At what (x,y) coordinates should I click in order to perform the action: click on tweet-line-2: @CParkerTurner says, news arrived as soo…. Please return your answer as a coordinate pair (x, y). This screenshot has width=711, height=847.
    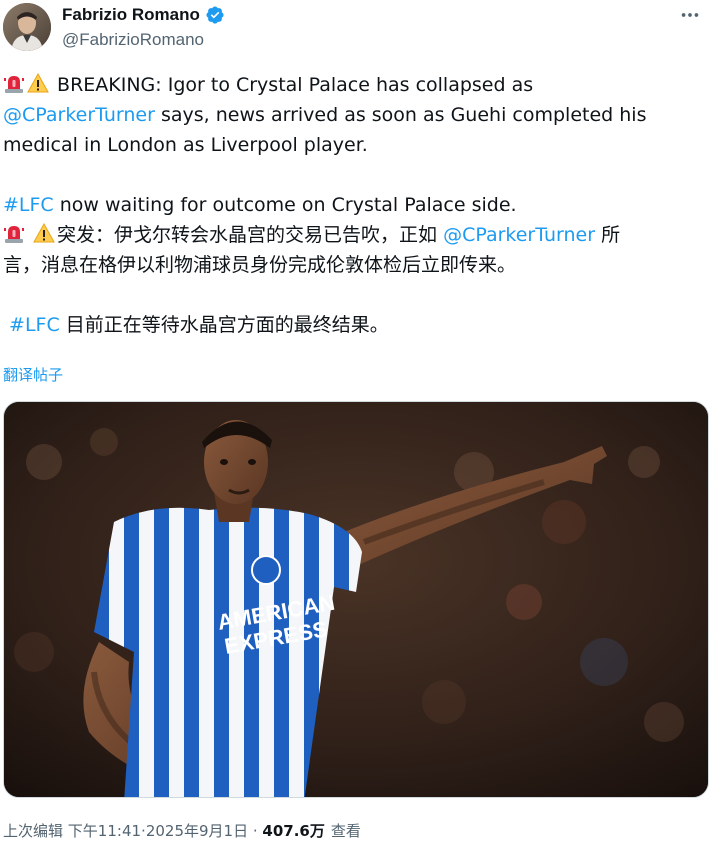
    Looking at the image, I should click on (353, 115).